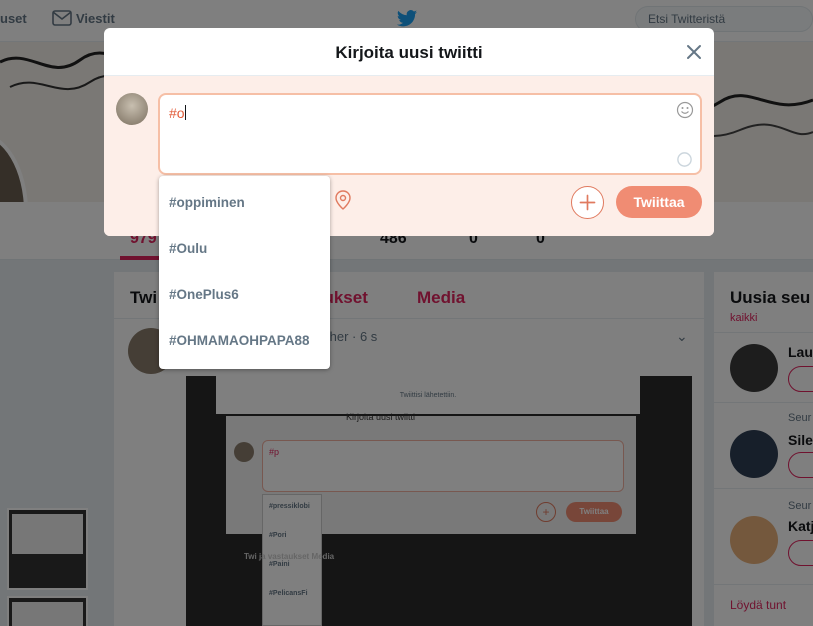 The image size is (813, 626). I want to click on hashtag-suggestion: #OnePlus6, so click(204, 294).